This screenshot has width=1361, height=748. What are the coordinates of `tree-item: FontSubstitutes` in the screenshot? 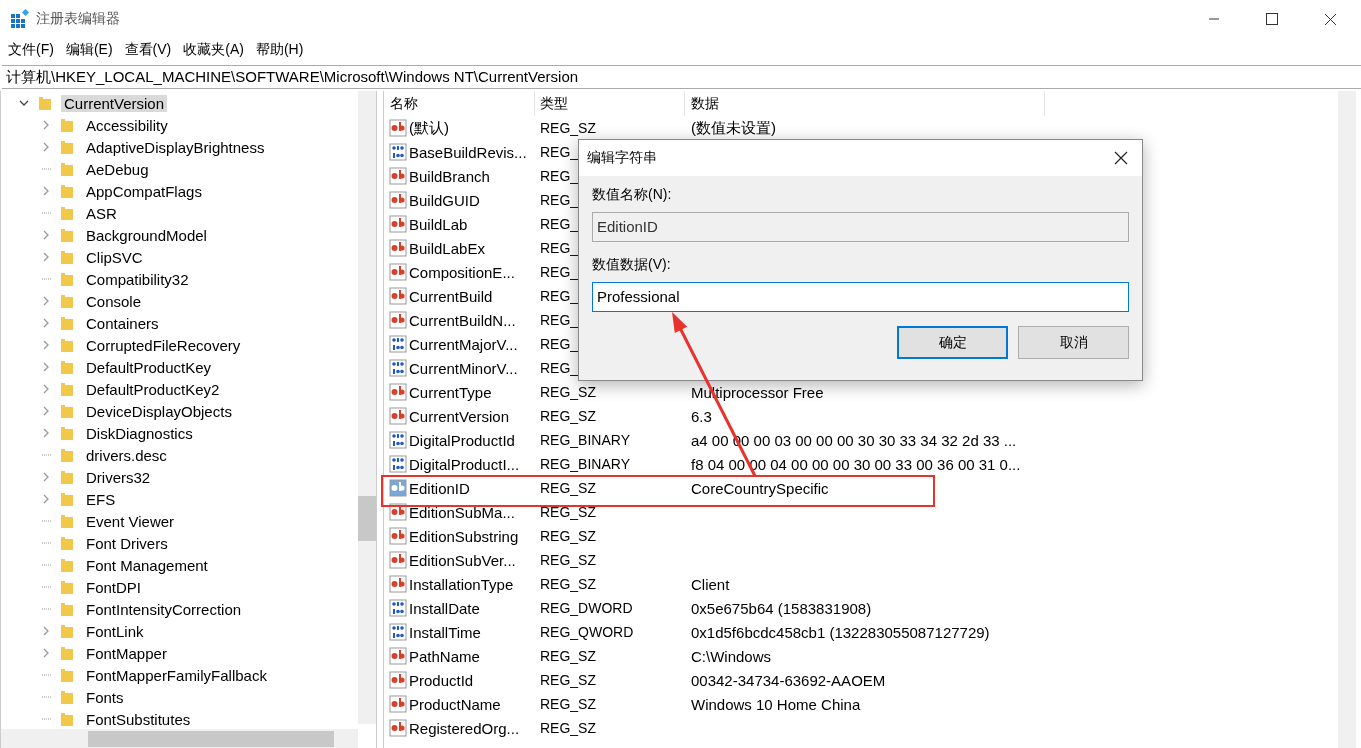 It's located at (138, 719).